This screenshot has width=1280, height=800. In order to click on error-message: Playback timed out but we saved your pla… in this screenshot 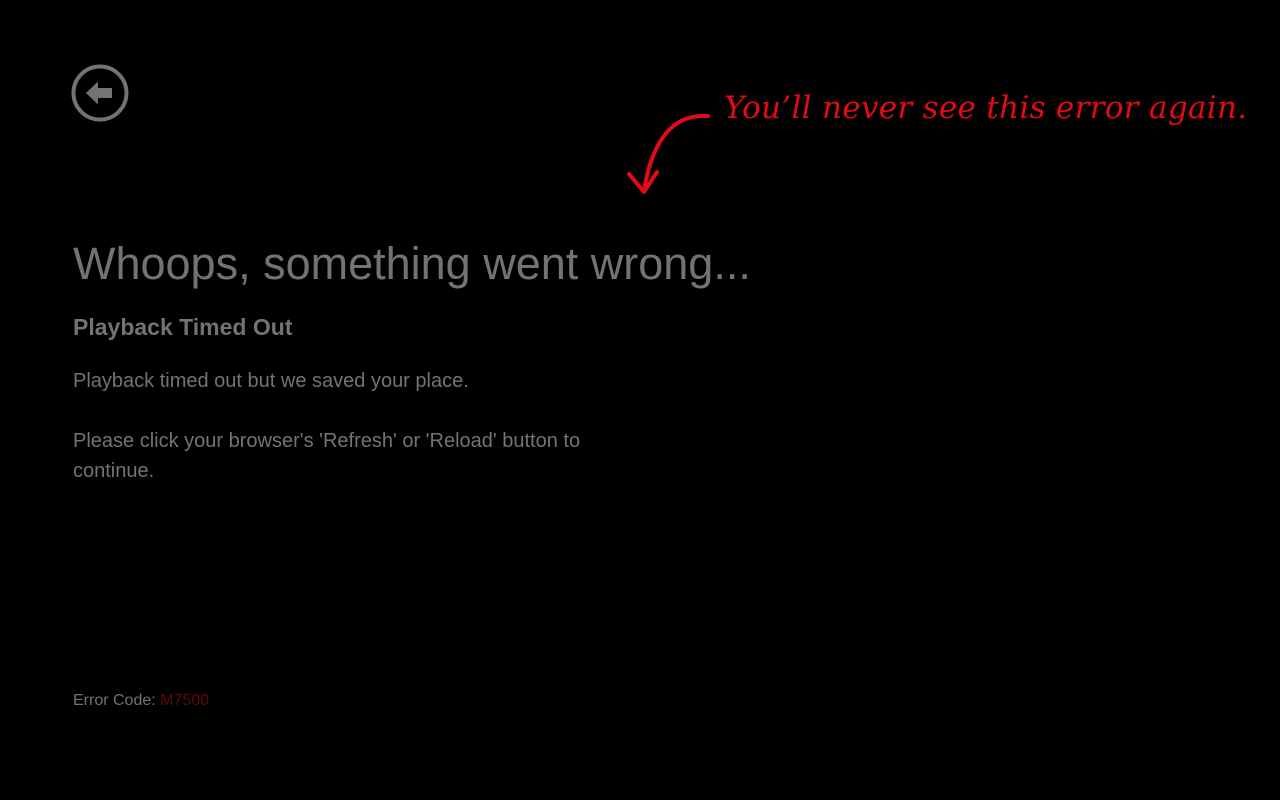, I will do `click(271, 381)`.